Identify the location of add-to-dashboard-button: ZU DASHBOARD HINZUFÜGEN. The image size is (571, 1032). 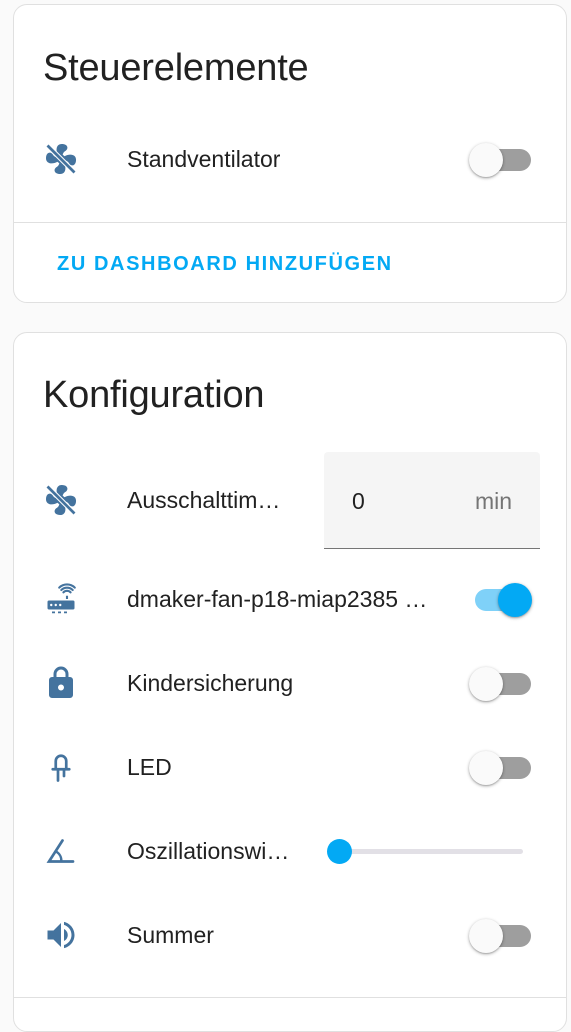
(225, 264).